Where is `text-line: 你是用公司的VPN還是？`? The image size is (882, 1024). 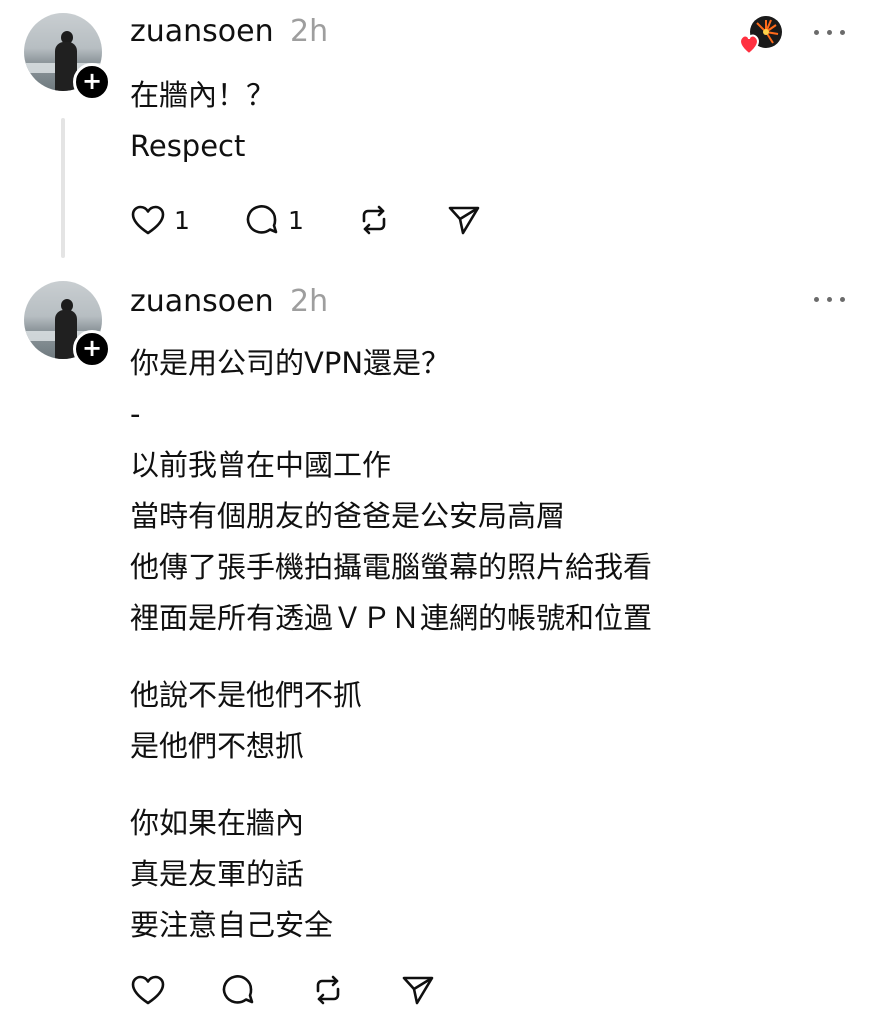 text-line: 你是用公司的VPN還是？ is located at coordinates (290, 363).